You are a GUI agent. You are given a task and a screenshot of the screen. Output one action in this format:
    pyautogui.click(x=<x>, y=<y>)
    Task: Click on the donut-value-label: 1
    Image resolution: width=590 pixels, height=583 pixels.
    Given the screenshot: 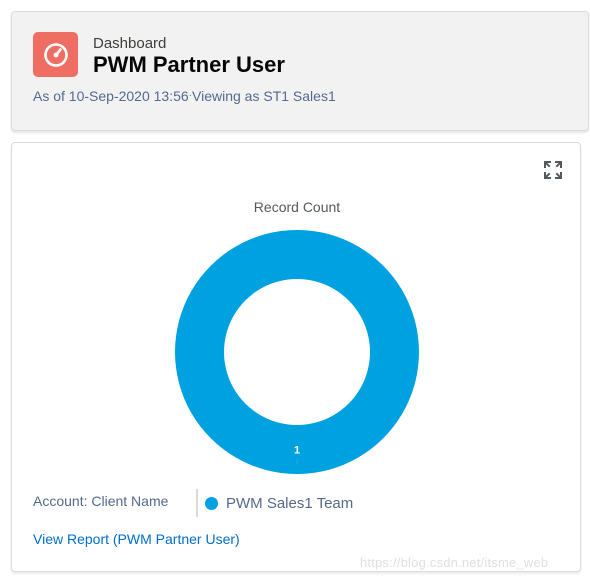 What is the action you would take?
    pyautogui.click(x=297, y=451)
    